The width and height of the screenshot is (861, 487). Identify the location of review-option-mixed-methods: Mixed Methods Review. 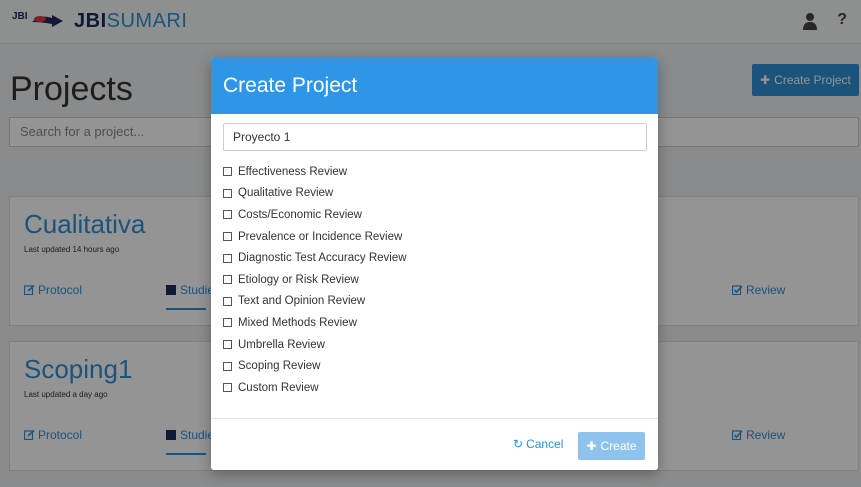
(315, 323).